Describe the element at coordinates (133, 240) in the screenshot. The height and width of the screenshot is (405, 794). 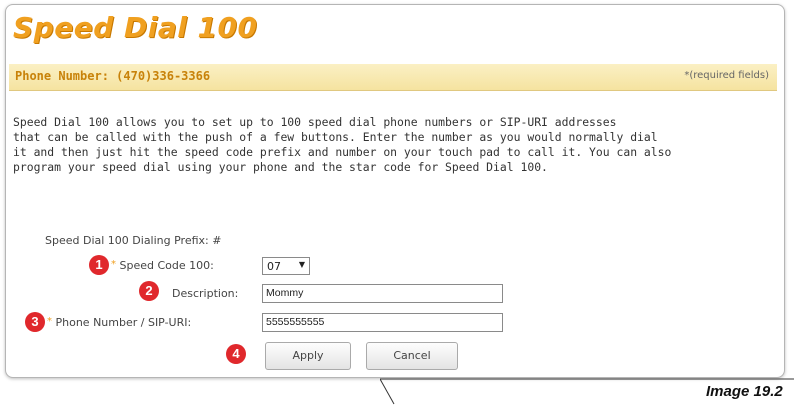
I see `dialing-prefix-label: Speed Dial 100 Dialing Prefix: #` at that location.